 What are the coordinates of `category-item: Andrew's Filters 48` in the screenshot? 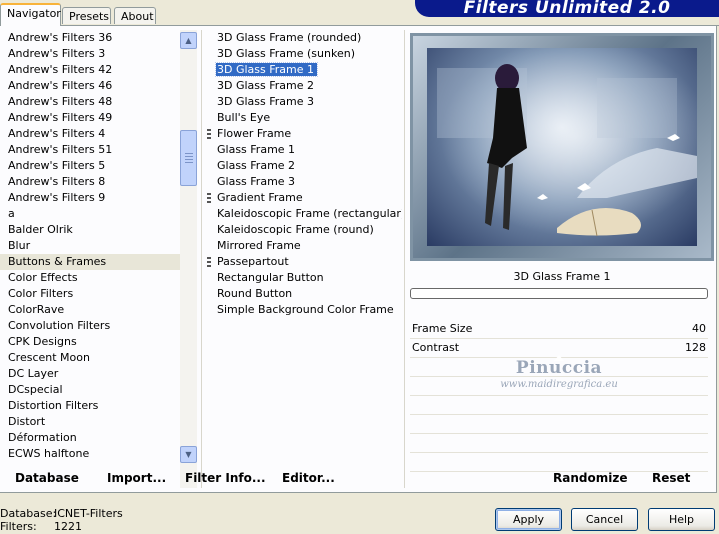 It's located at (90, 102).